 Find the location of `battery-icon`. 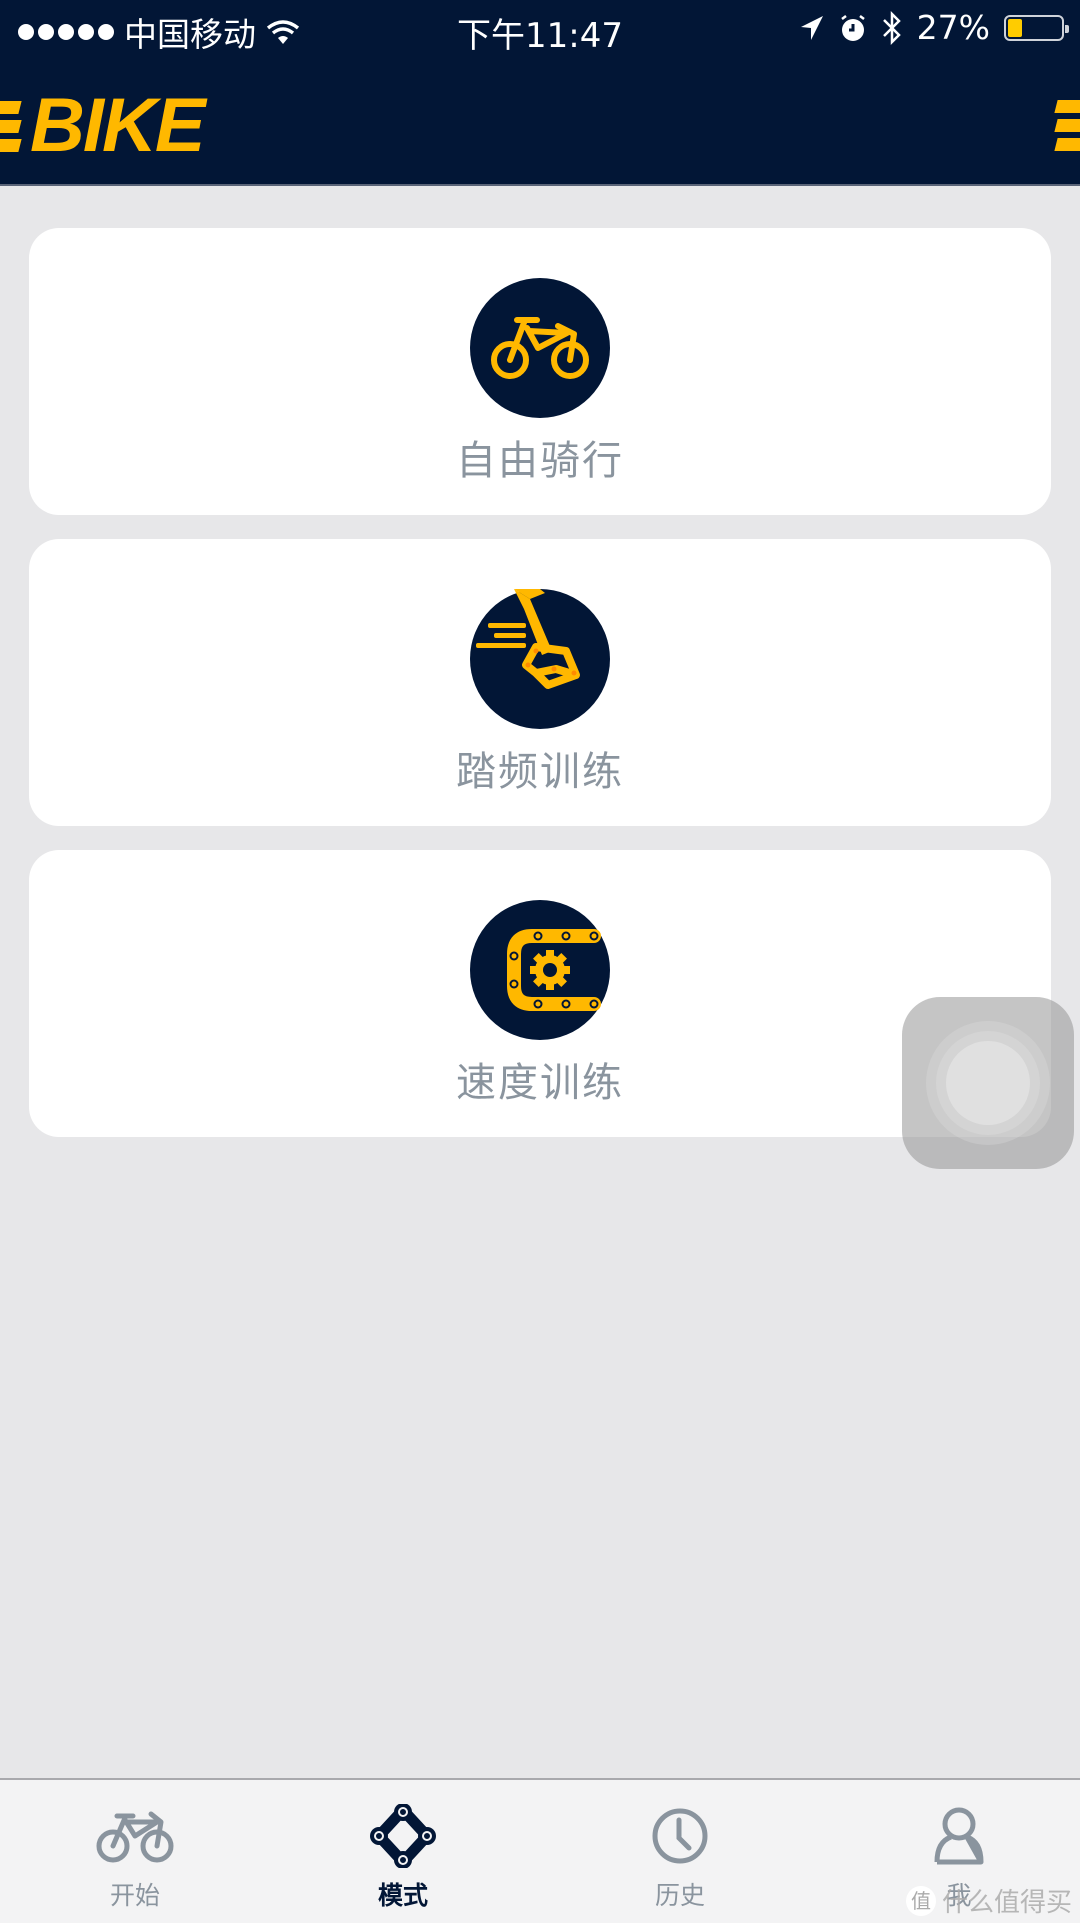

battery-icon is located at coordinates (1036, 27).